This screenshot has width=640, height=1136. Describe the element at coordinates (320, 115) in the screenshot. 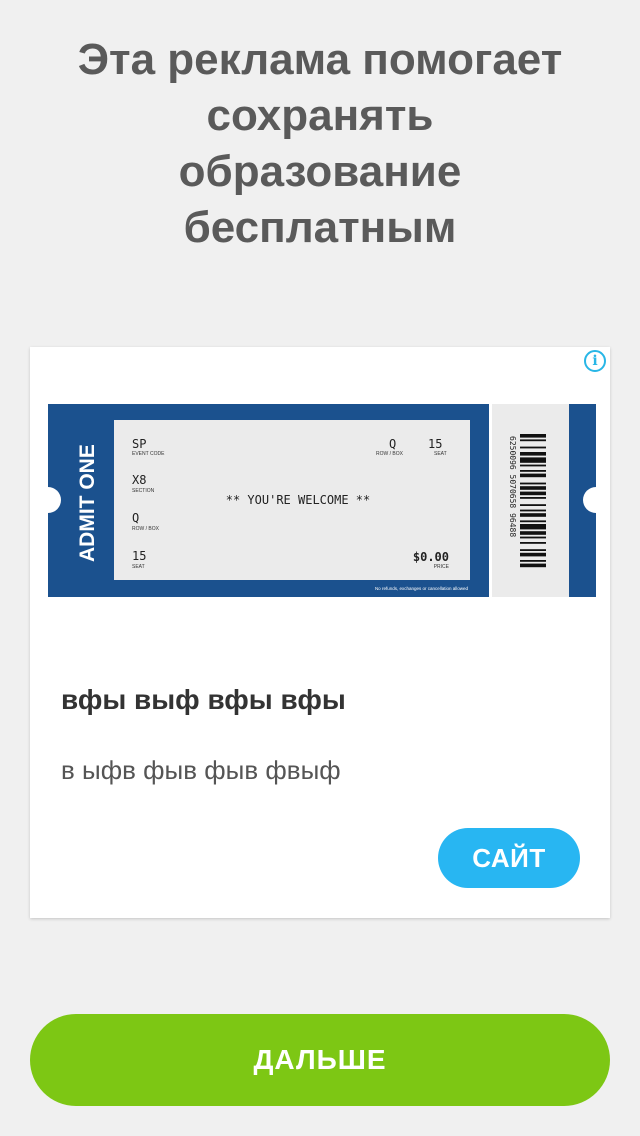

I see `heading-line: сохранять` at that location.